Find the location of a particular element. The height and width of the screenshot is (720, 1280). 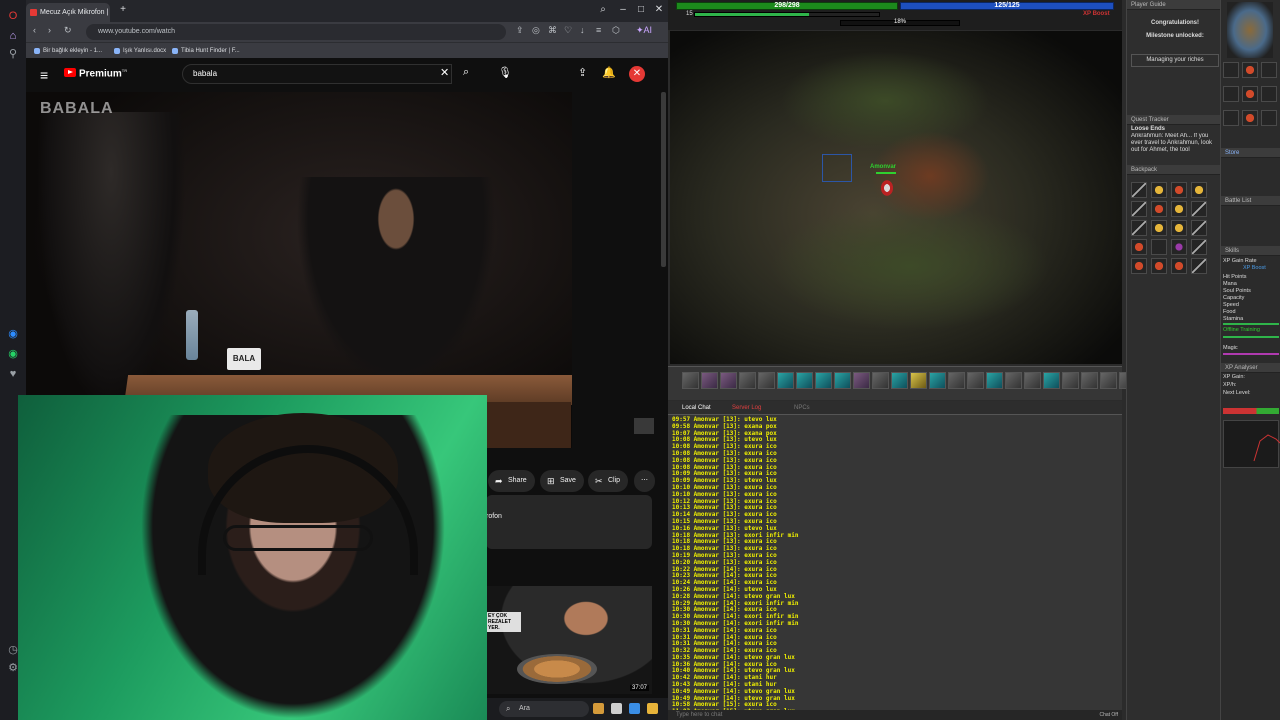

microphone-icon: 🎙 is located at coordinates (505, 72).